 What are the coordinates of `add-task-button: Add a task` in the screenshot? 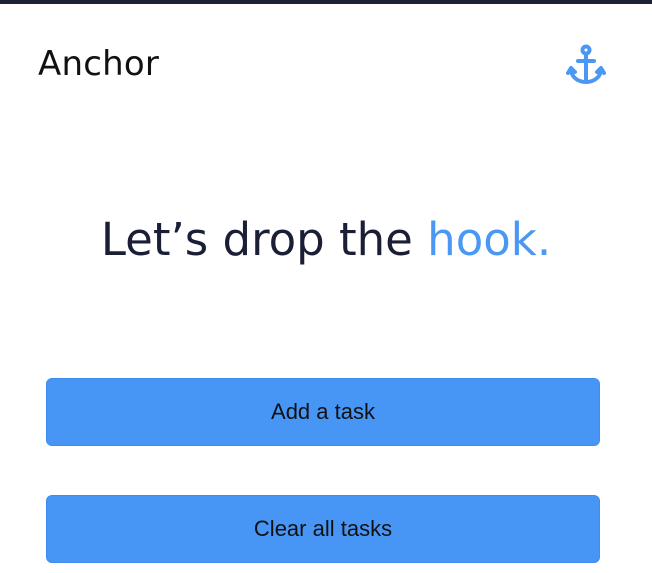 It's located at (323, 412).